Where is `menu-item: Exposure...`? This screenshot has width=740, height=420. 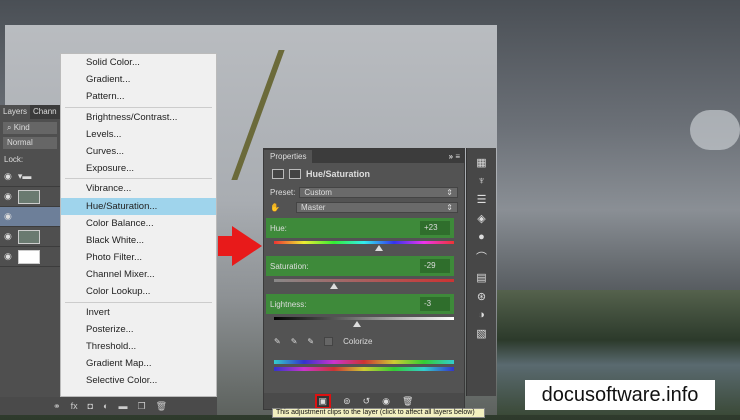
menu-item: Exposure... is located at coordinates (138, 168).